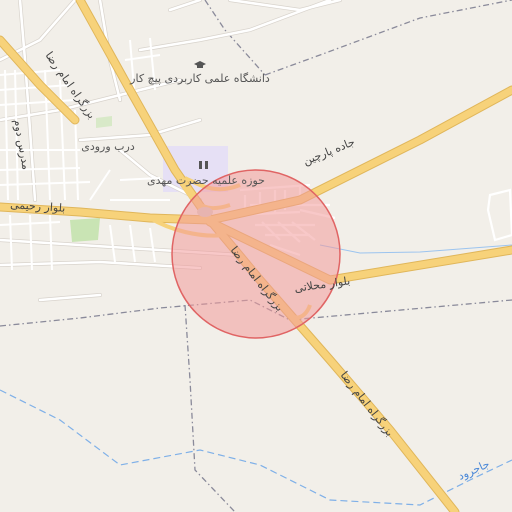 The width and height of the screenshot is (512, 512). I want to click on seminary-label: حوزه علمیه حضرت مهدی, so click(206, 180).